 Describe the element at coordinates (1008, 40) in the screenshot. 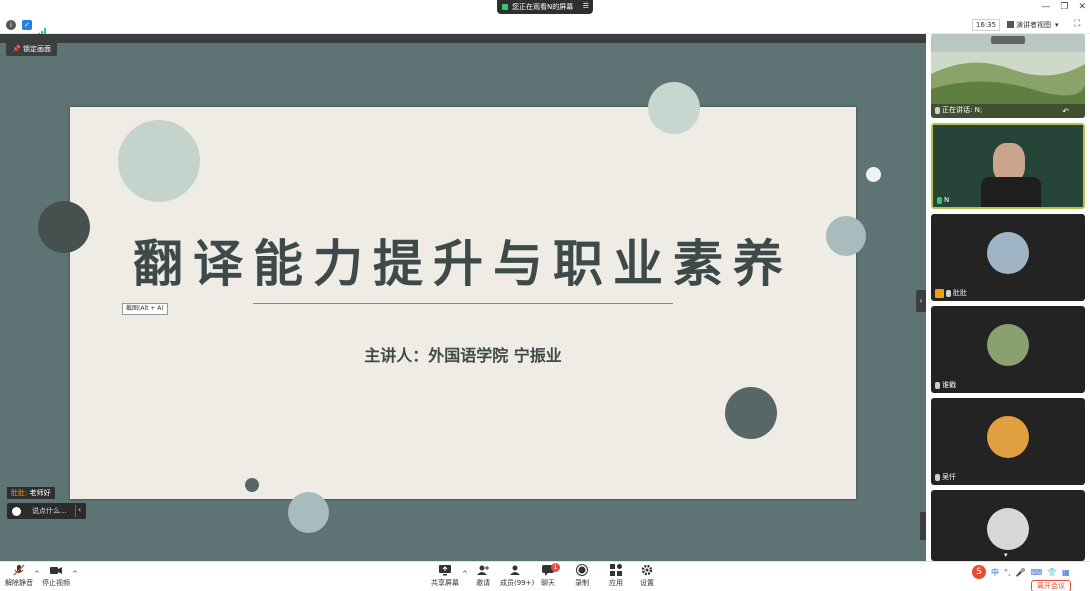

I see `drag-handle` at that location.